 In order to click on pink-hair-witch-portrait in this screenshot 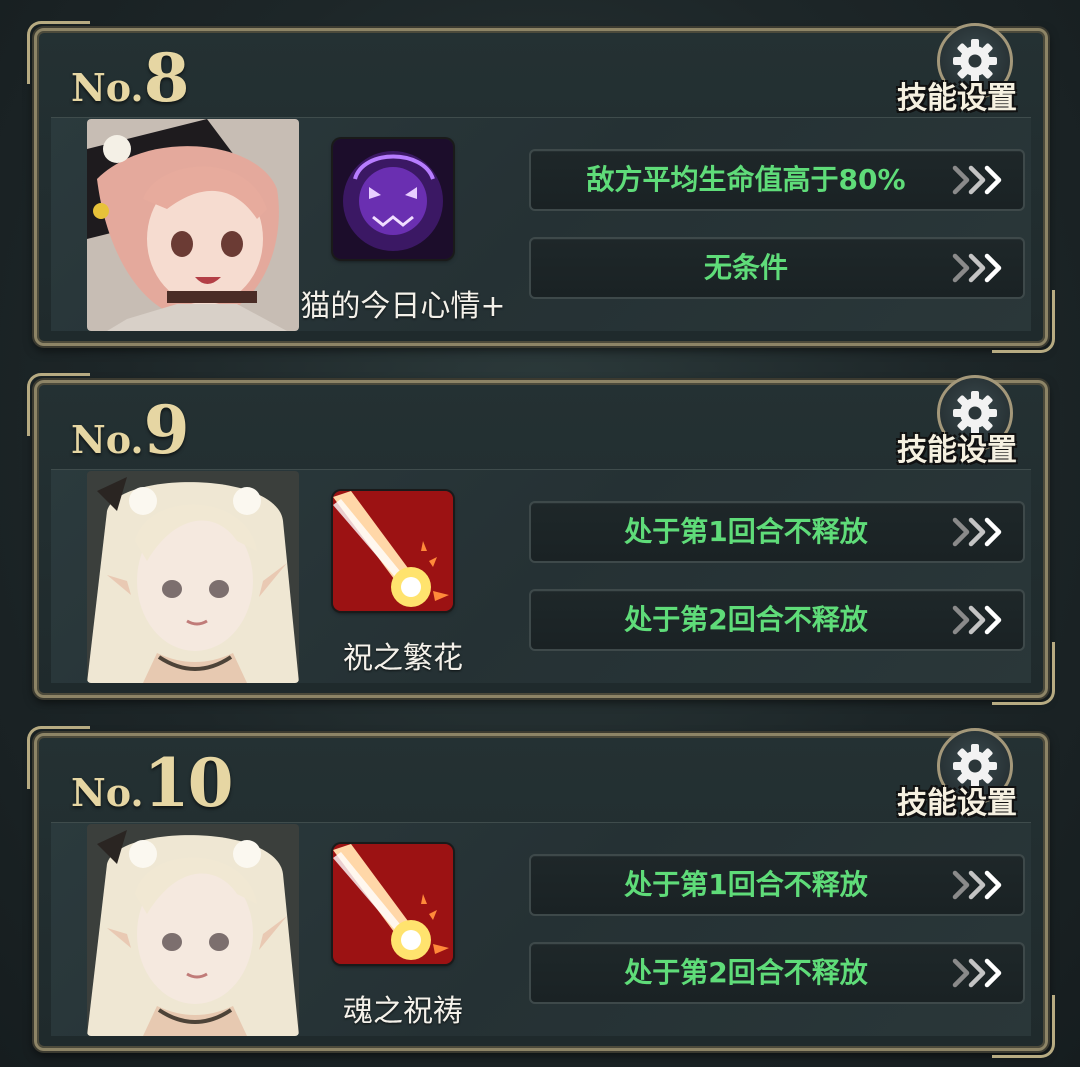, I will do `click(193, 225)`.